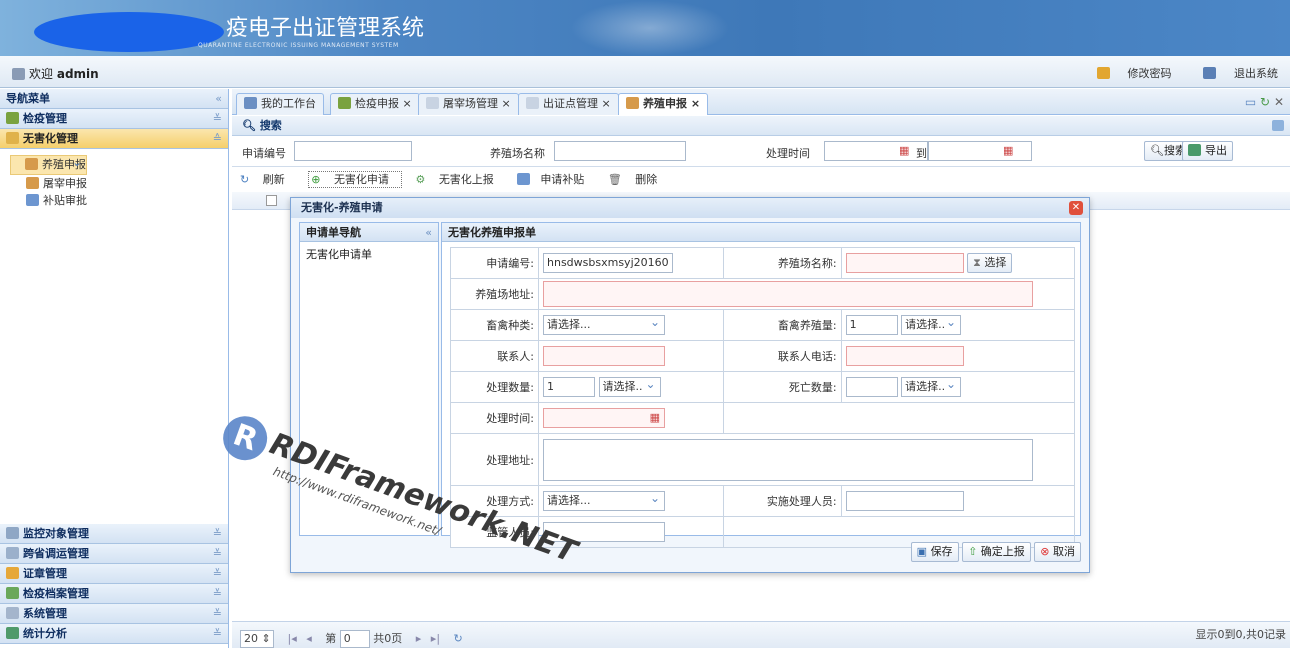  What do you see at coordinates (114, 594) in the screenshot?
I see `sidebar-group-archive: 检疫档案管理 ≚` at bounding box center [114, 594].